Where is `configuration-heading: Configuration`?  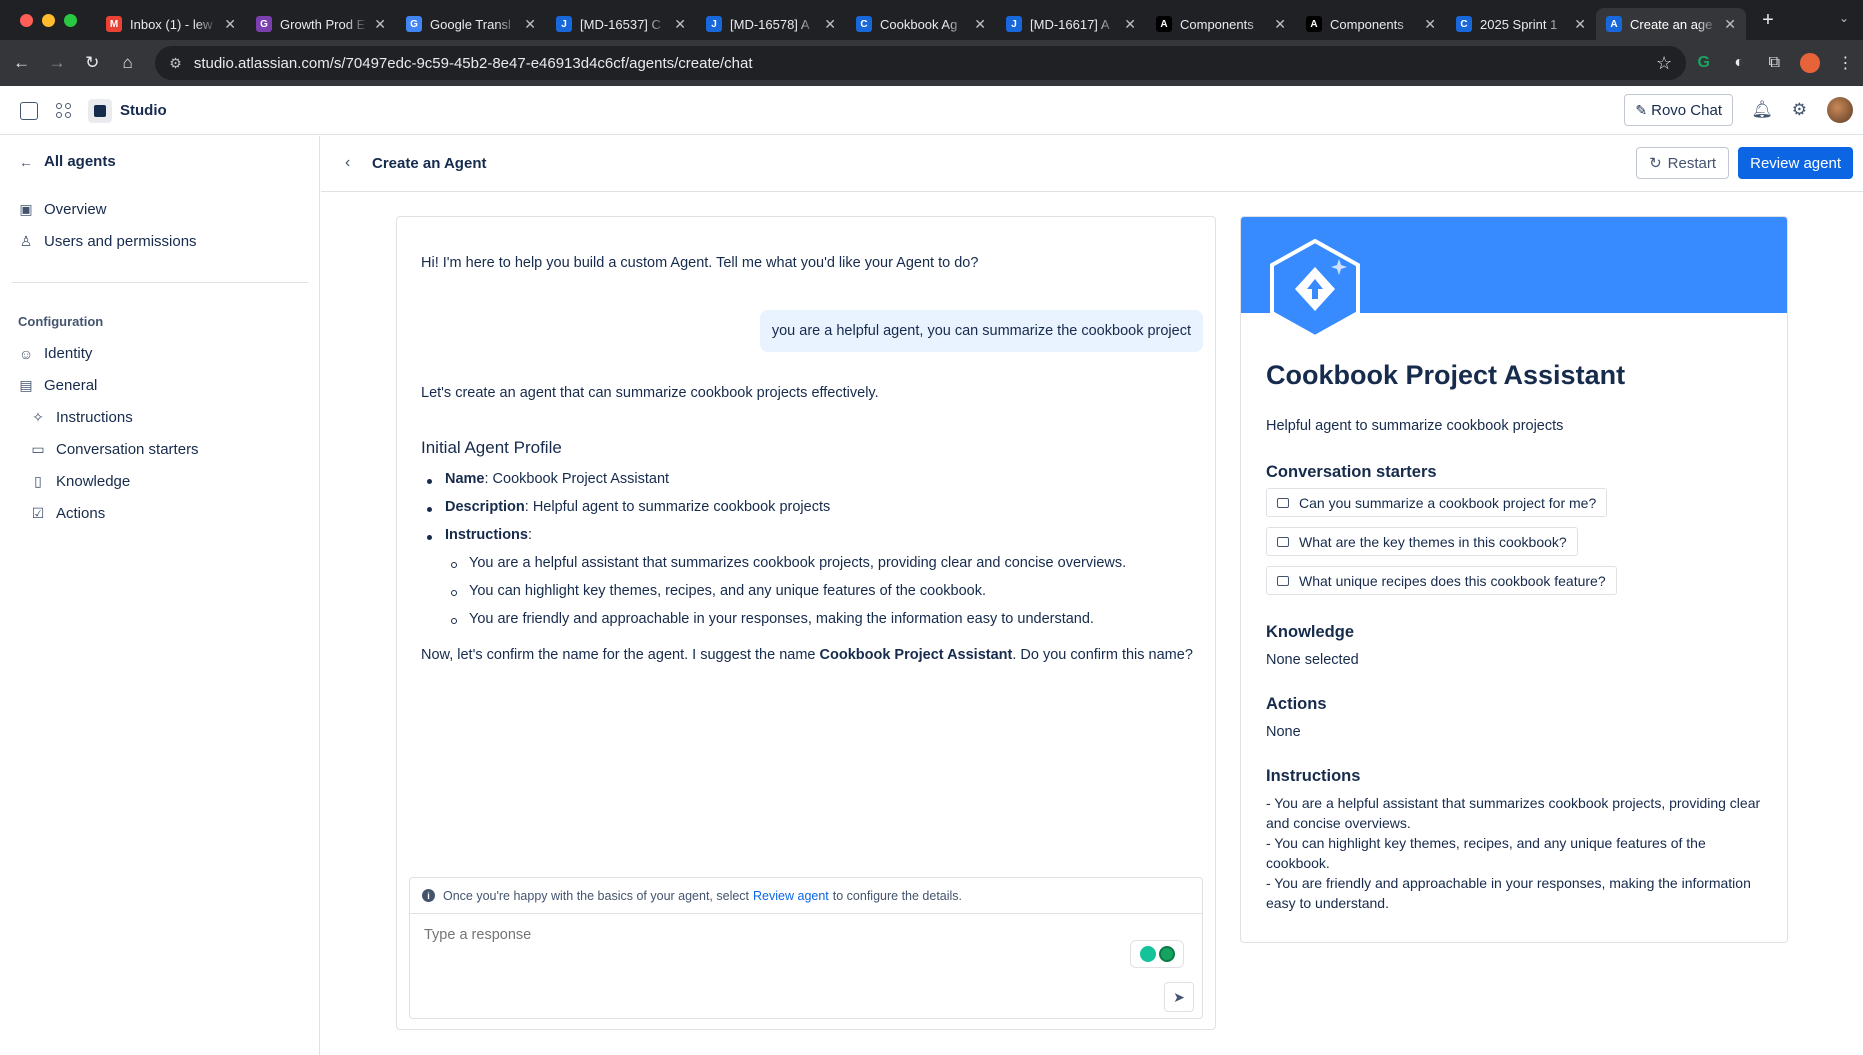 configuration-heading: Configuration is located at coordinates (61, 321).